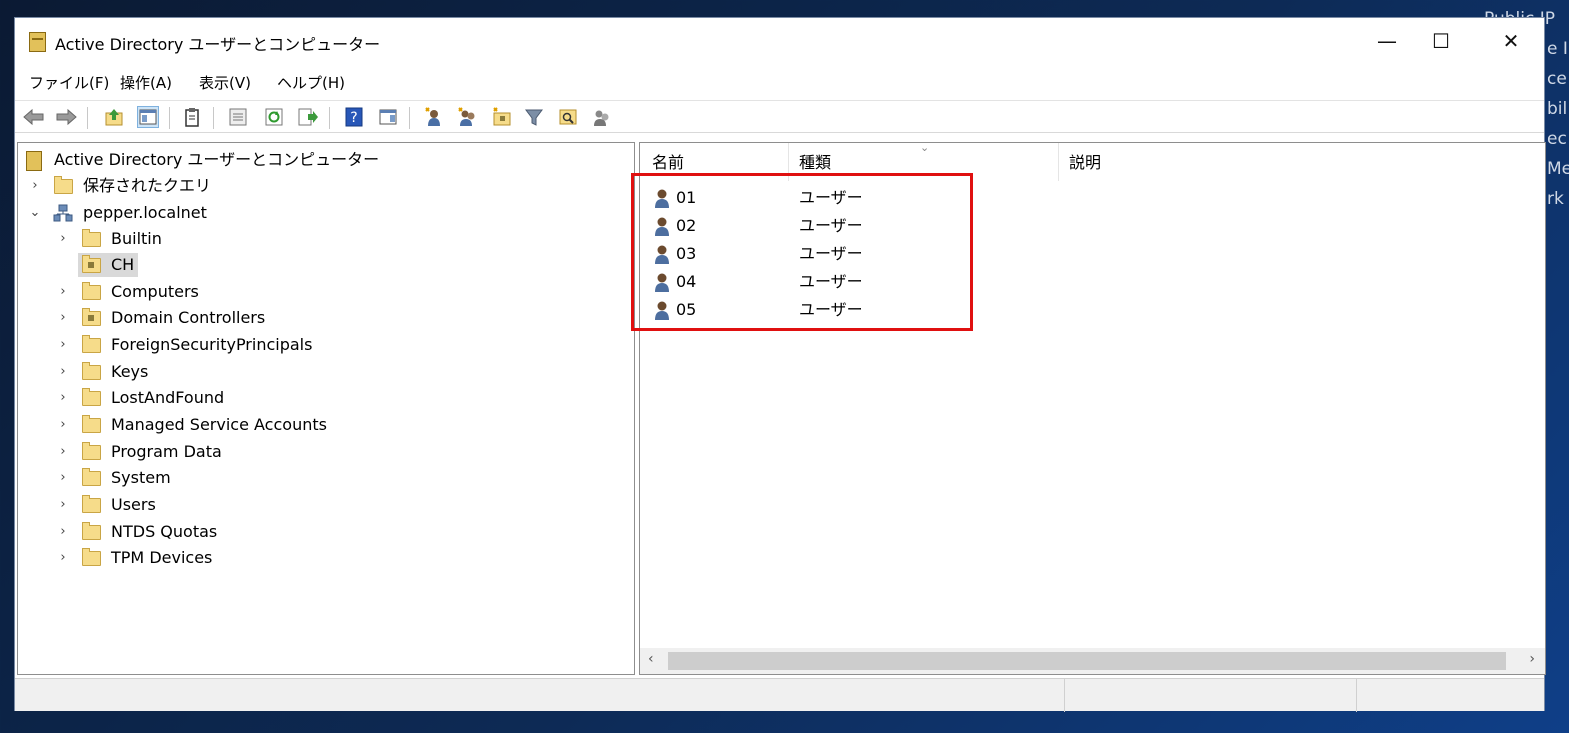 The height and width of the screenshot is (733, 1569). I want to click on menu-bar: ファイル(F) 操作(A) 表示(V) ヘルプ(H), so click(779, 83).